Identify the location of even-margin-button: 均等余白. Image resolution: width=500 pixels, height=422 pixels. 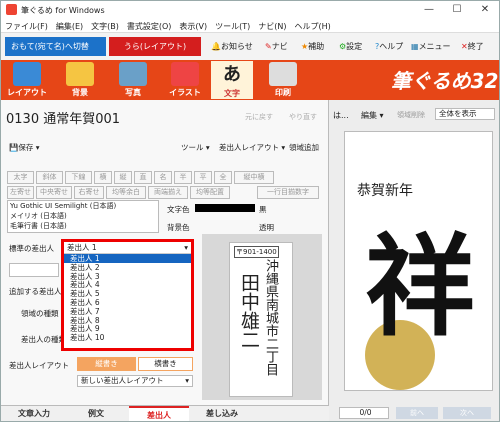
(126, 192).